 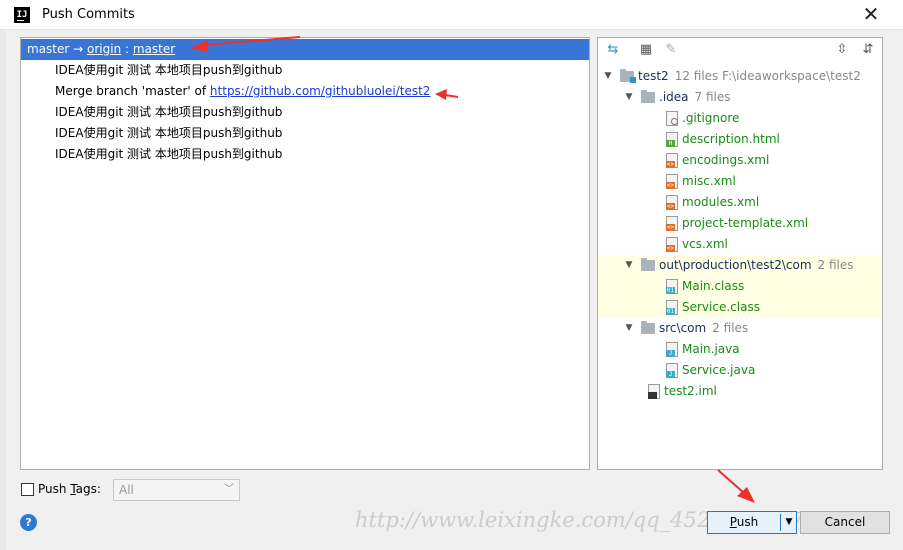 What do you see at coordinates (845, 522) in the screenshot?
I see `cancel-button: Cancel` at bounding box center [845, 522].